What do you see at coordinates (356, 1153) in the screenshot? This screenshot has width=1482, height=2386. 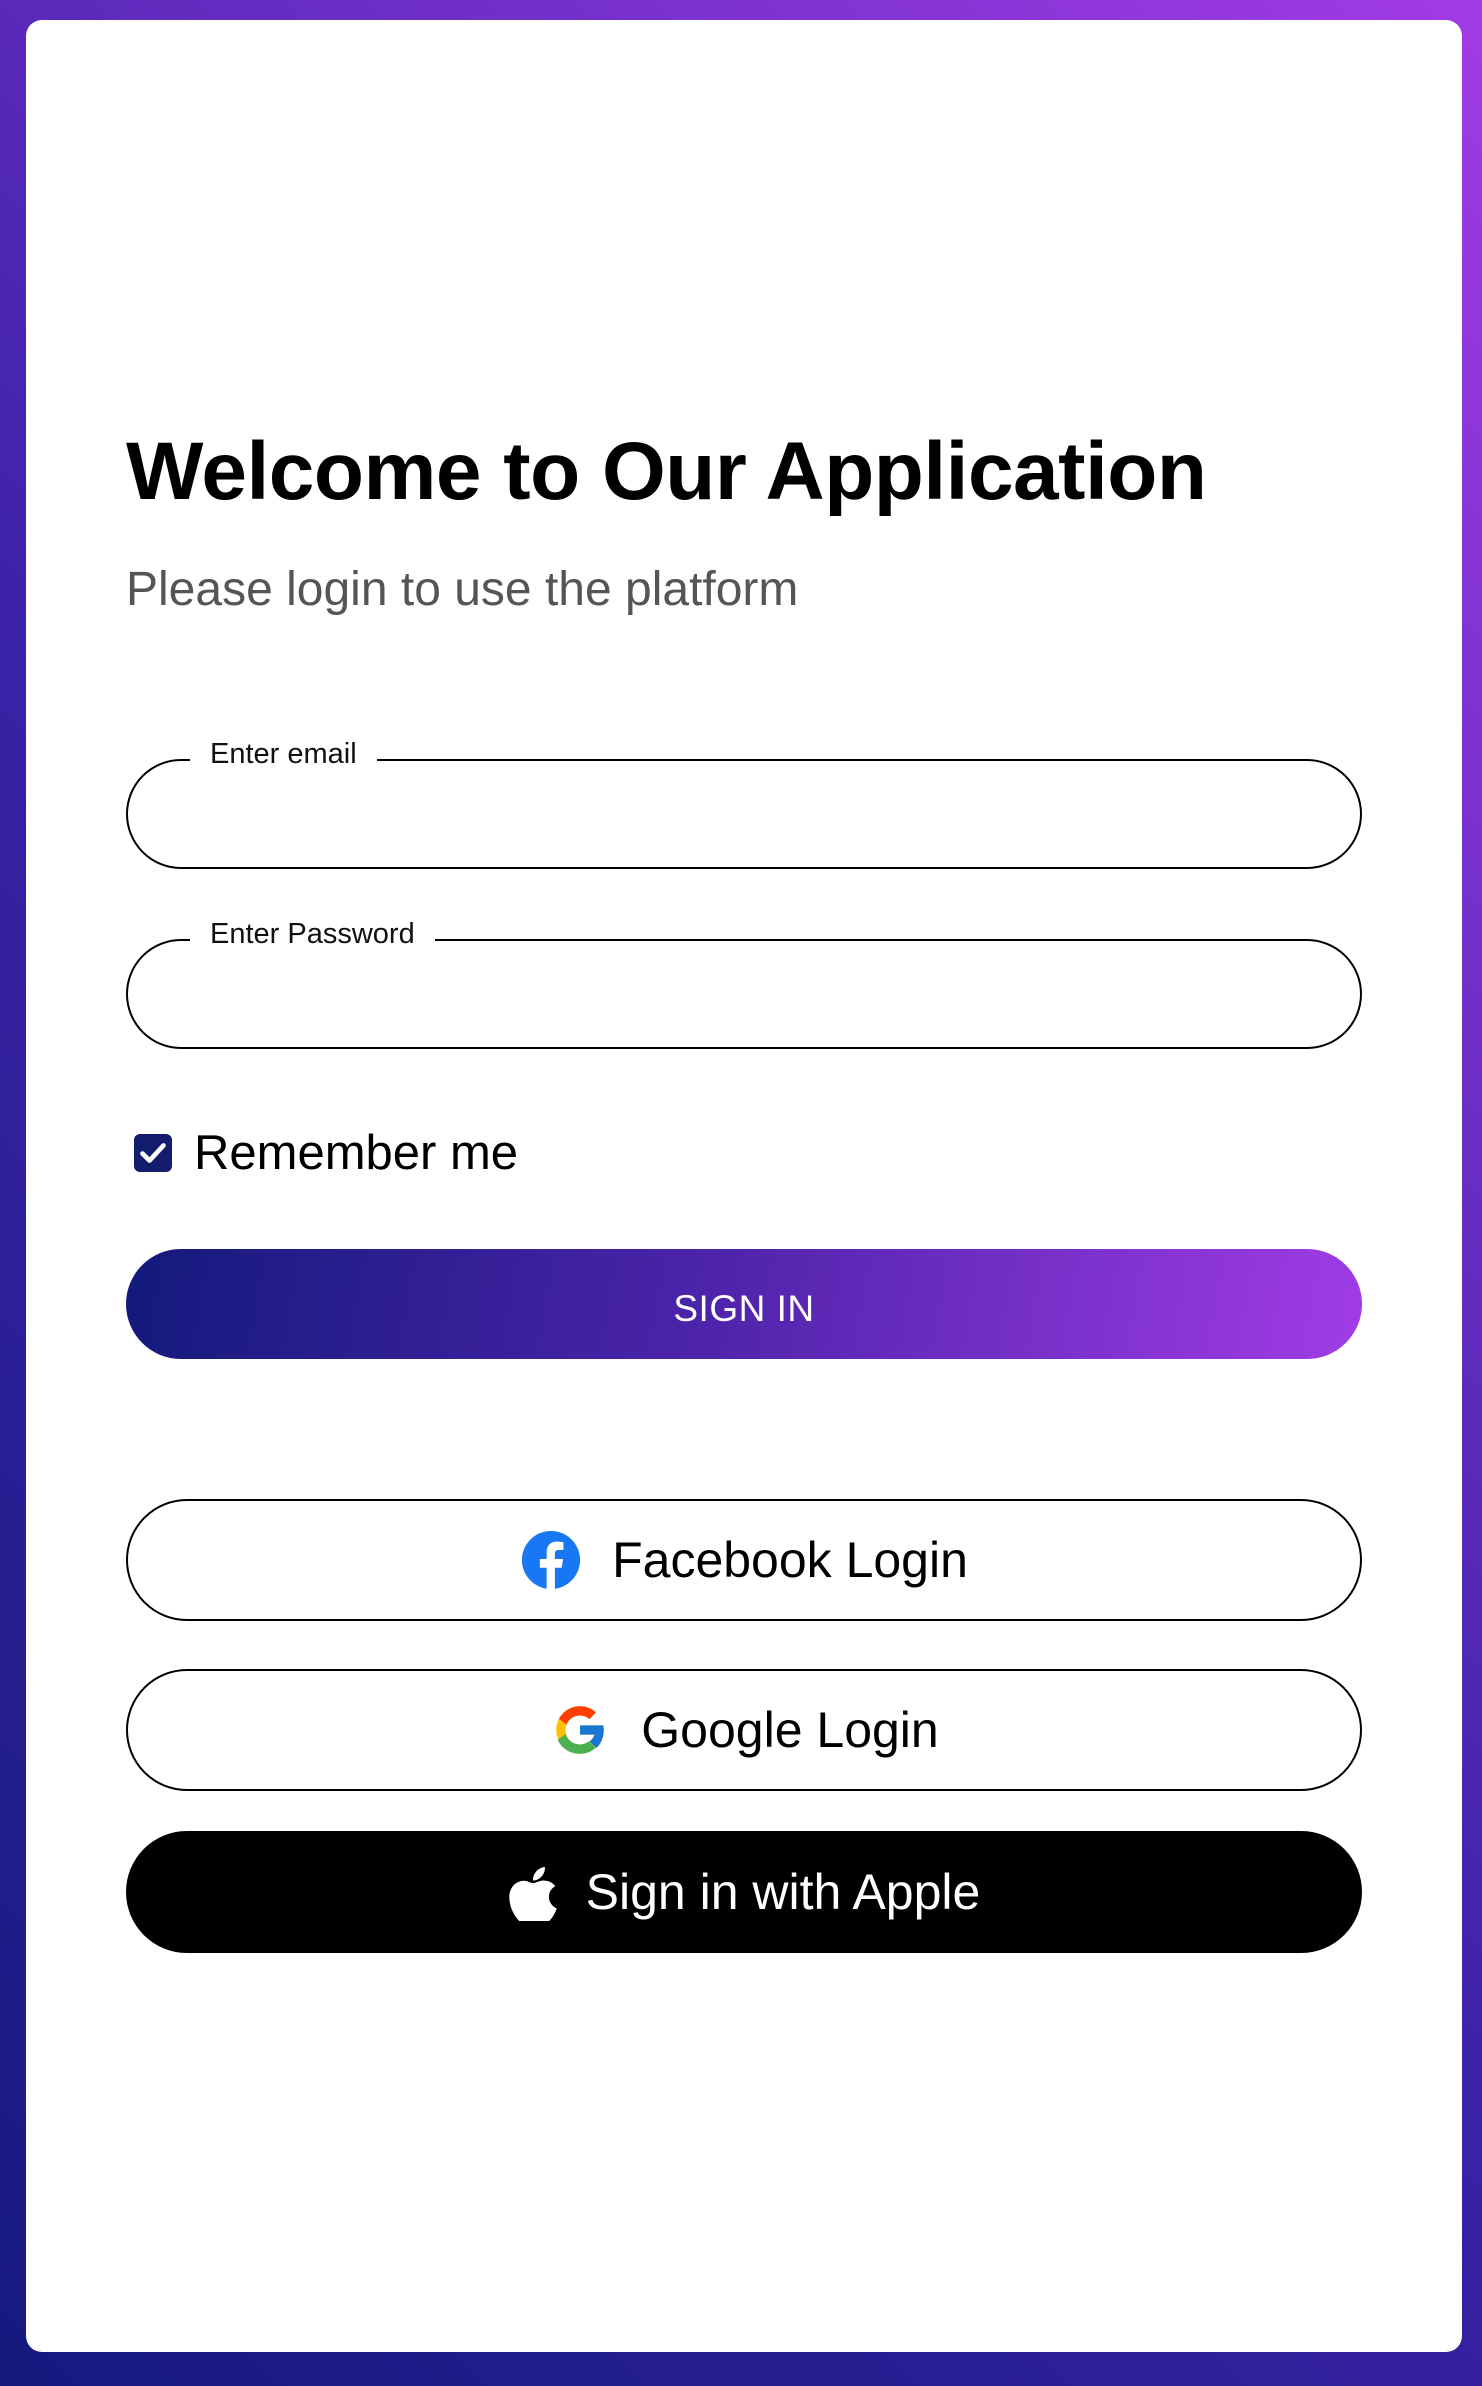 I see `remember-me-label: Remember me` at bounding box center [356, 1153].